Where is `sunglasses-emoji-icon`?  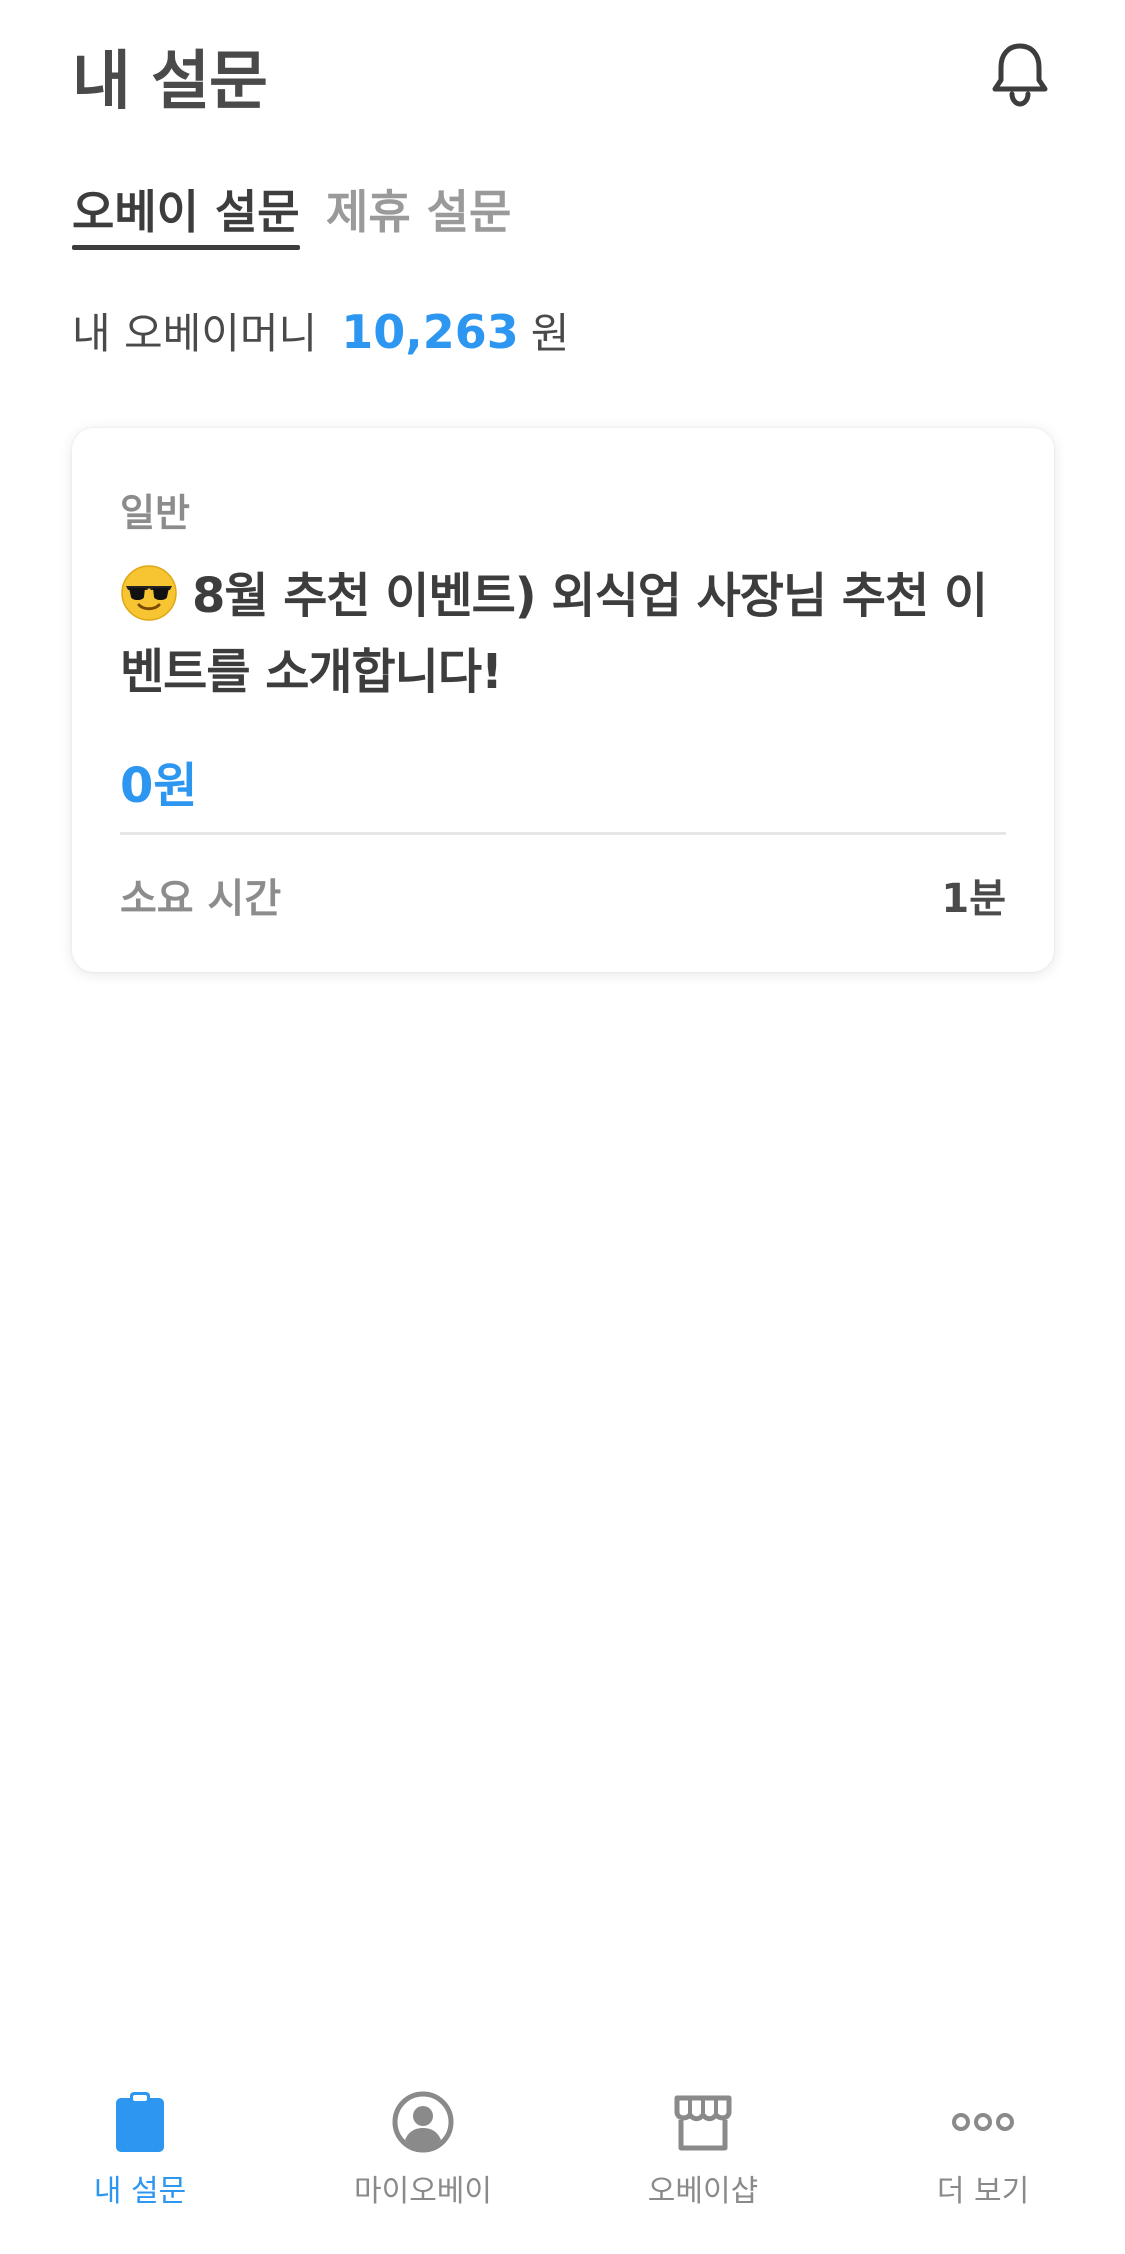 sunglasses-emoji-icon is located at coordinates (149, 593).